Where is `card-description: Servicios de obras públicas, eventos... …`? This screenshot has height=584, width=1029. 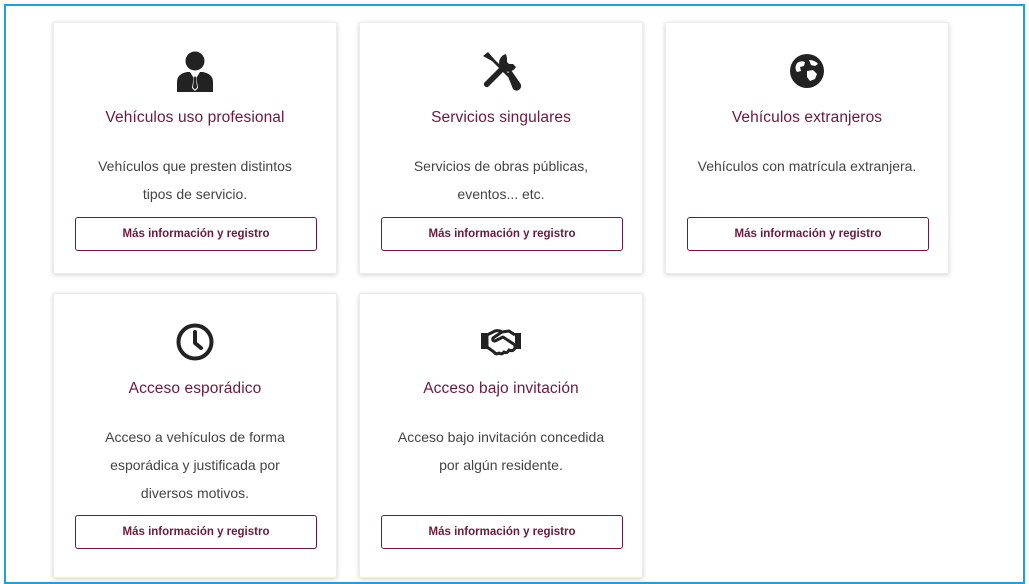 card-description: Servicios de obras públicas, eventos... … is located at coordinates (501, 180).